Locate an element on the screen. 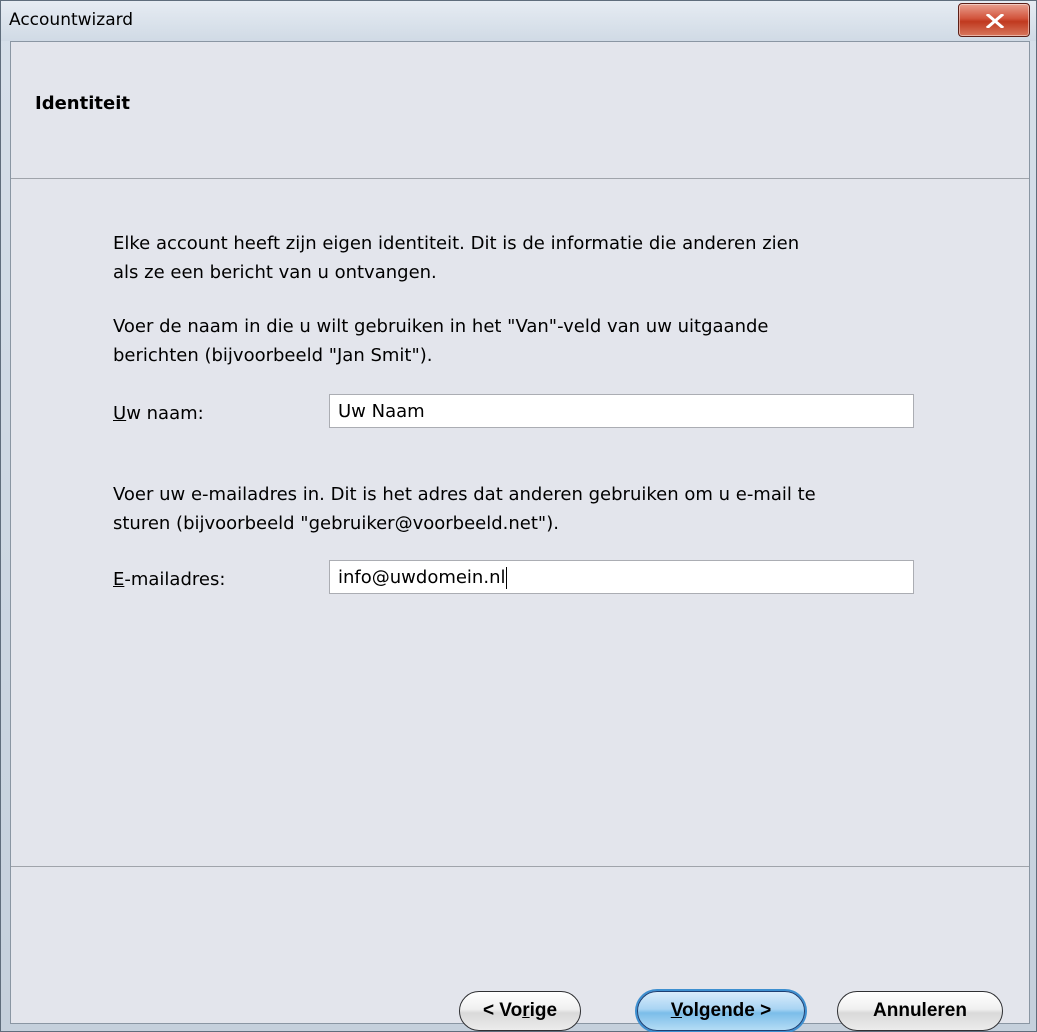  name-input: Uw Naam is located at coordinates (621, 411).